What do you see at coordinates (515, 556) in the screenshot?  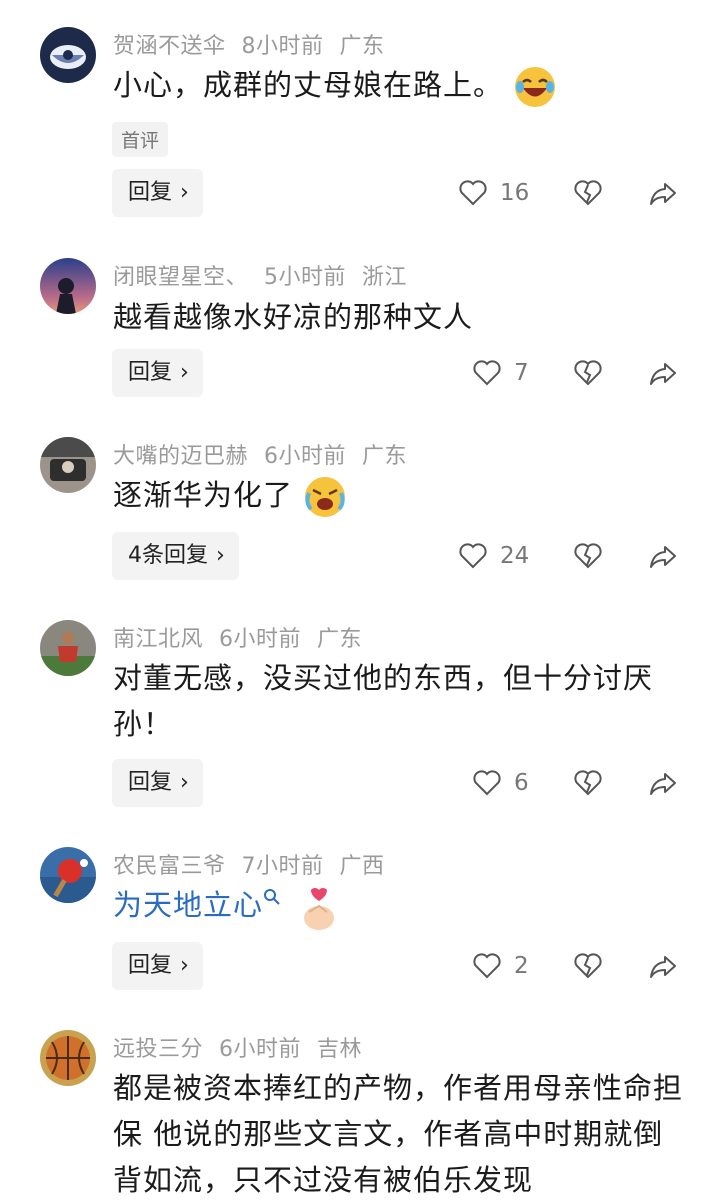 I see `like-count: 24` at bounding box center [515, 556].